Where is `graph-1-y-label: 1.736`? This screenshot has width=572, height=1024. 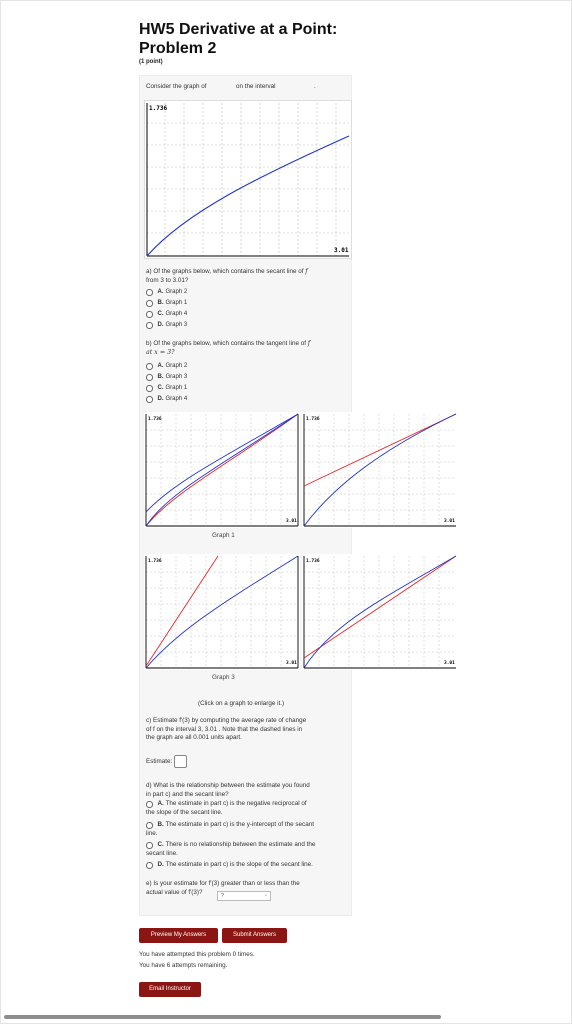
graph-1-y-label: 1.736 is located at coordinates (155, 419).